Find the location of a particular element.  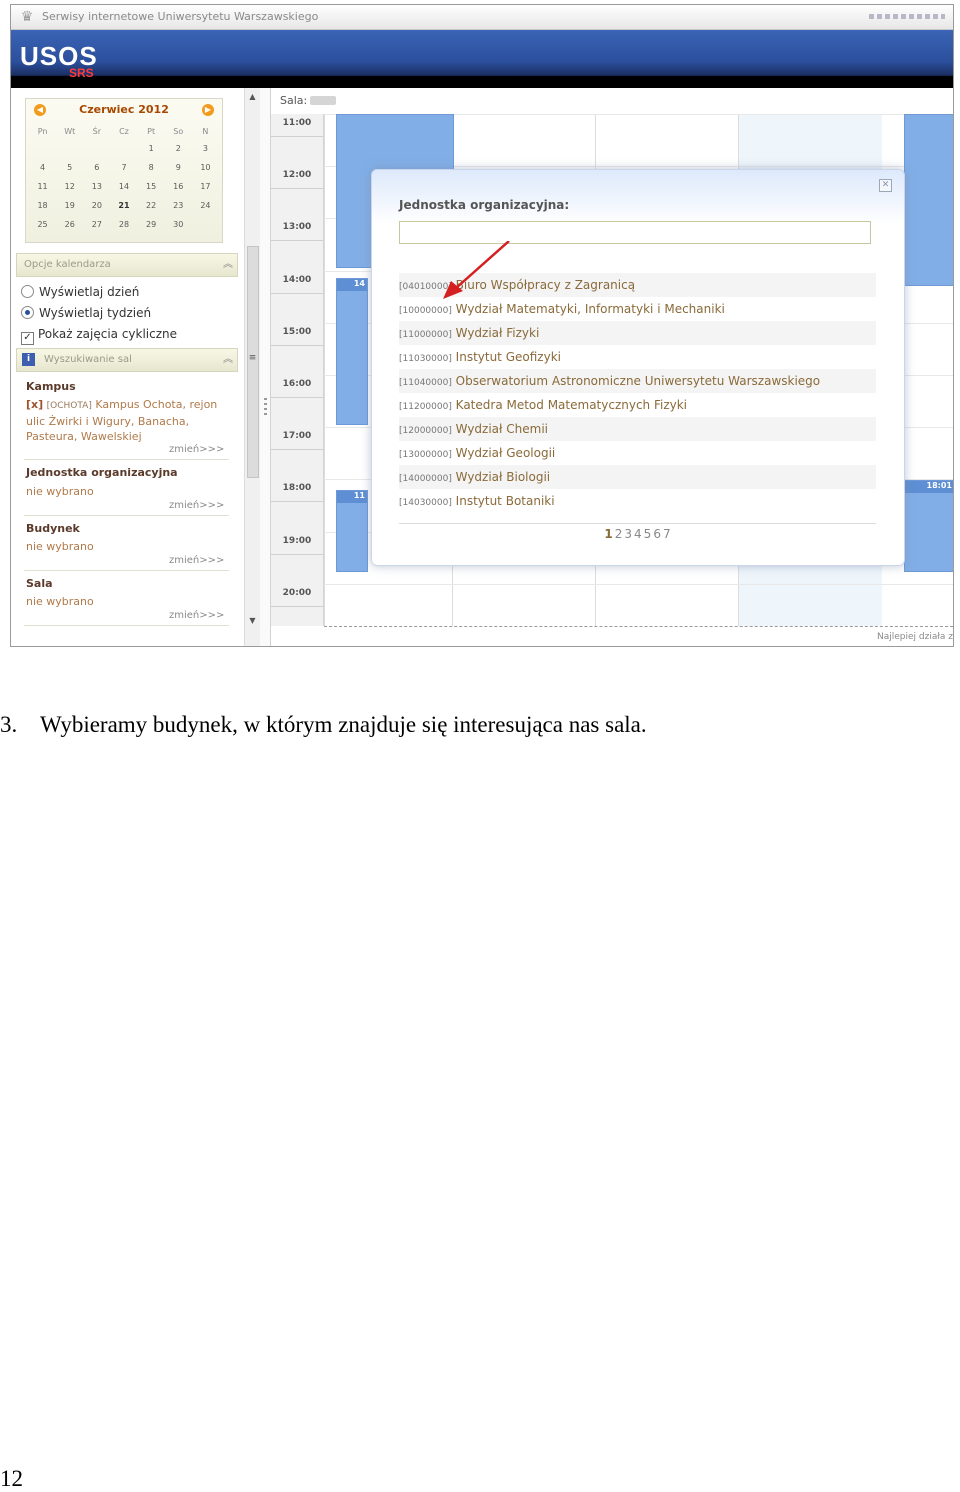

calendar-day: 27 is located at coordinates (96, 224).